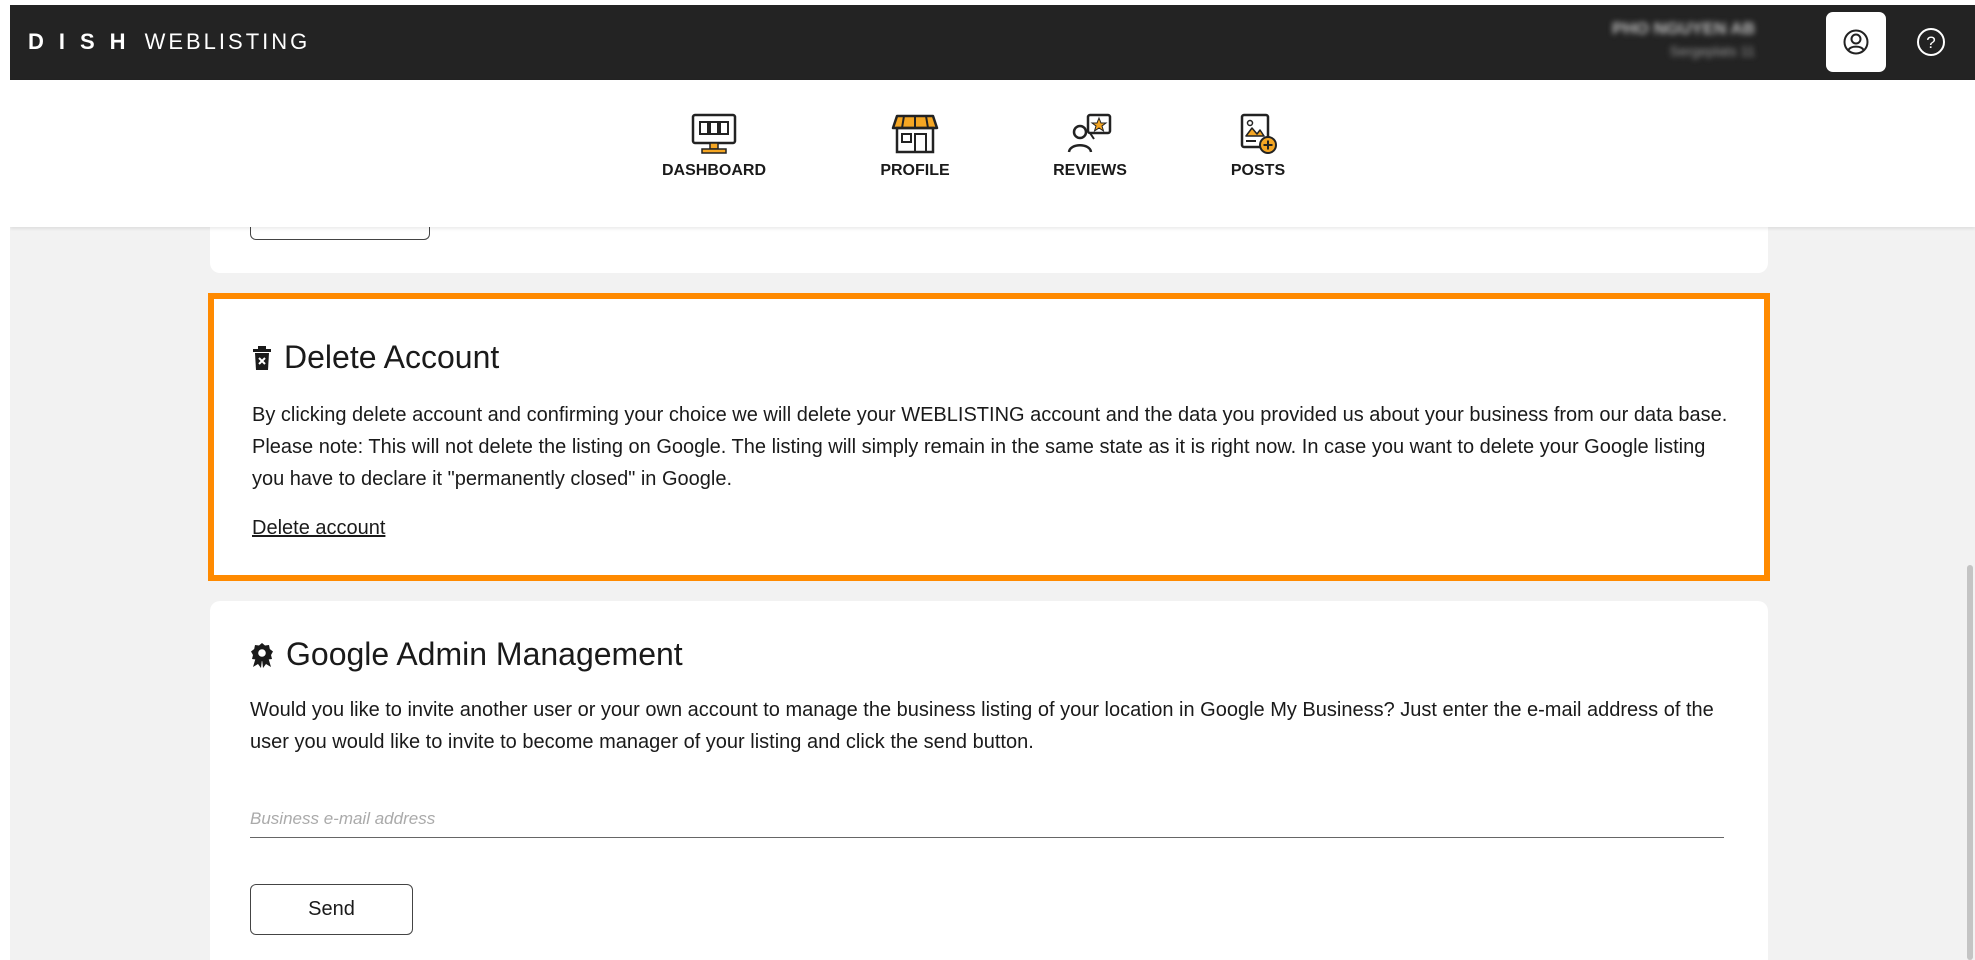  I want to click on logo-text: WEBLISTING, so click(227, 41).